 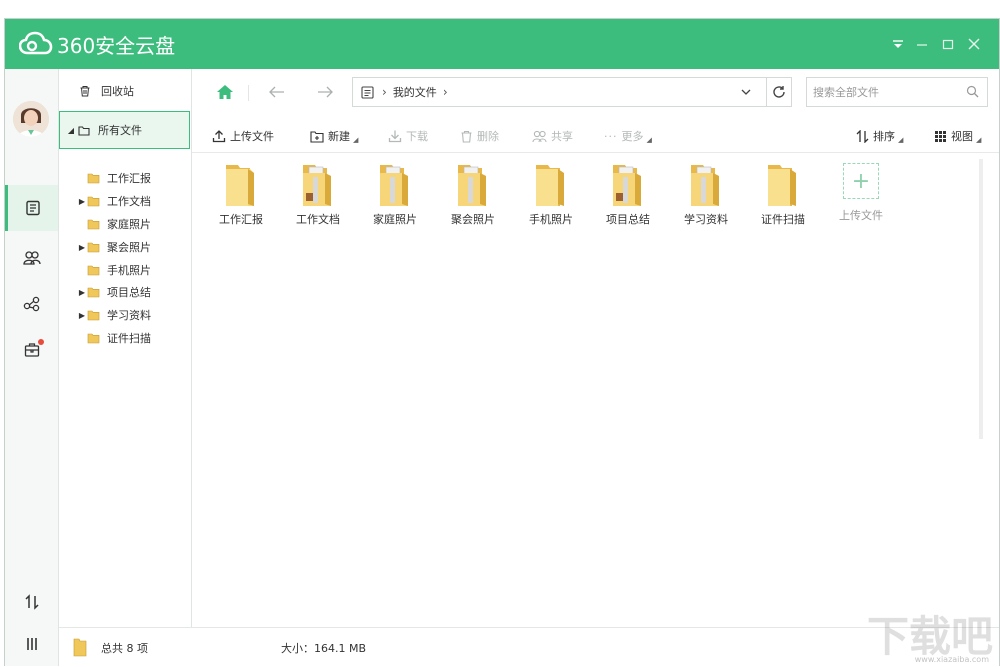 I want to click on tree-item-folder: 手机照片, so click(x=125, y=270).